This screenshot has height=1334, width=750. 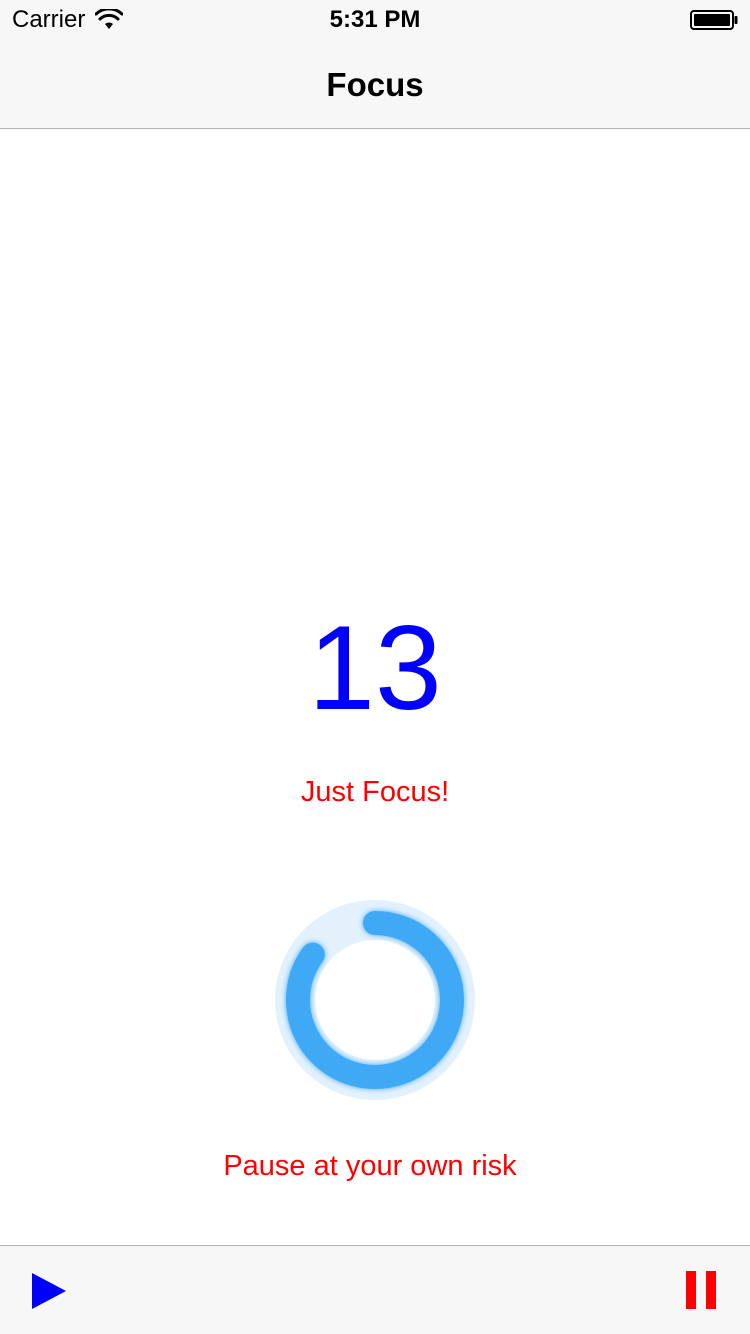 I want to click on pause-icon, so click(x=701, y=1290).